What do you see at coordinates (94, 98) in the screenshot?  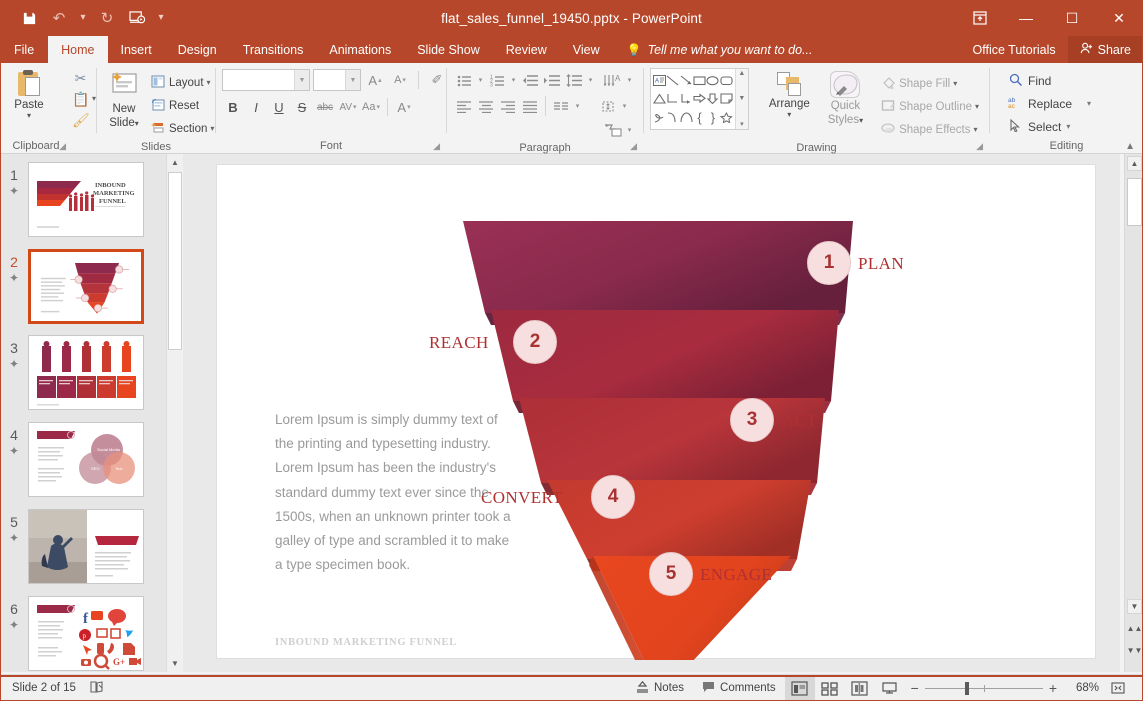 I see `copy-dropdown-icon: ▾` at bounding box center [94, 98].